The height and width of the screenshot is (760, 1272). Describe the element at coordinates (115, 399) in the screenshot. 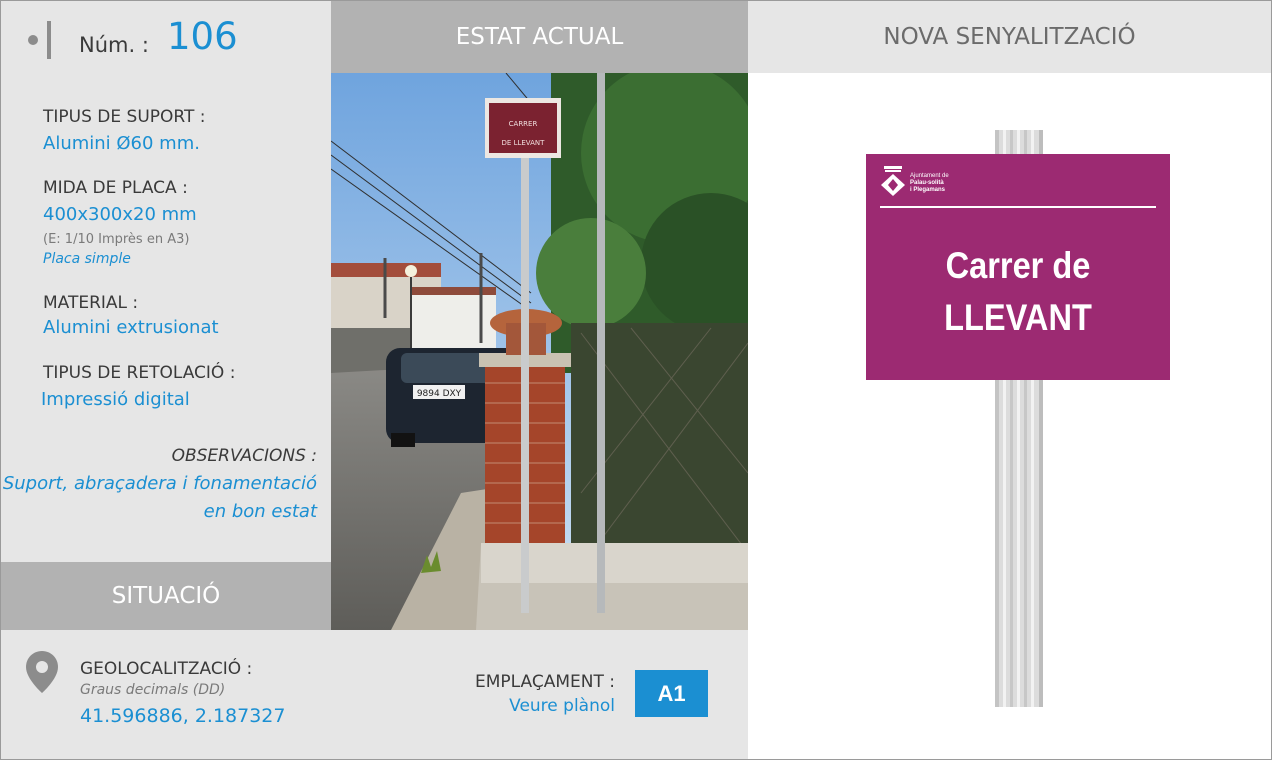

I see `retolacio-value: Impressió digital` at that location.